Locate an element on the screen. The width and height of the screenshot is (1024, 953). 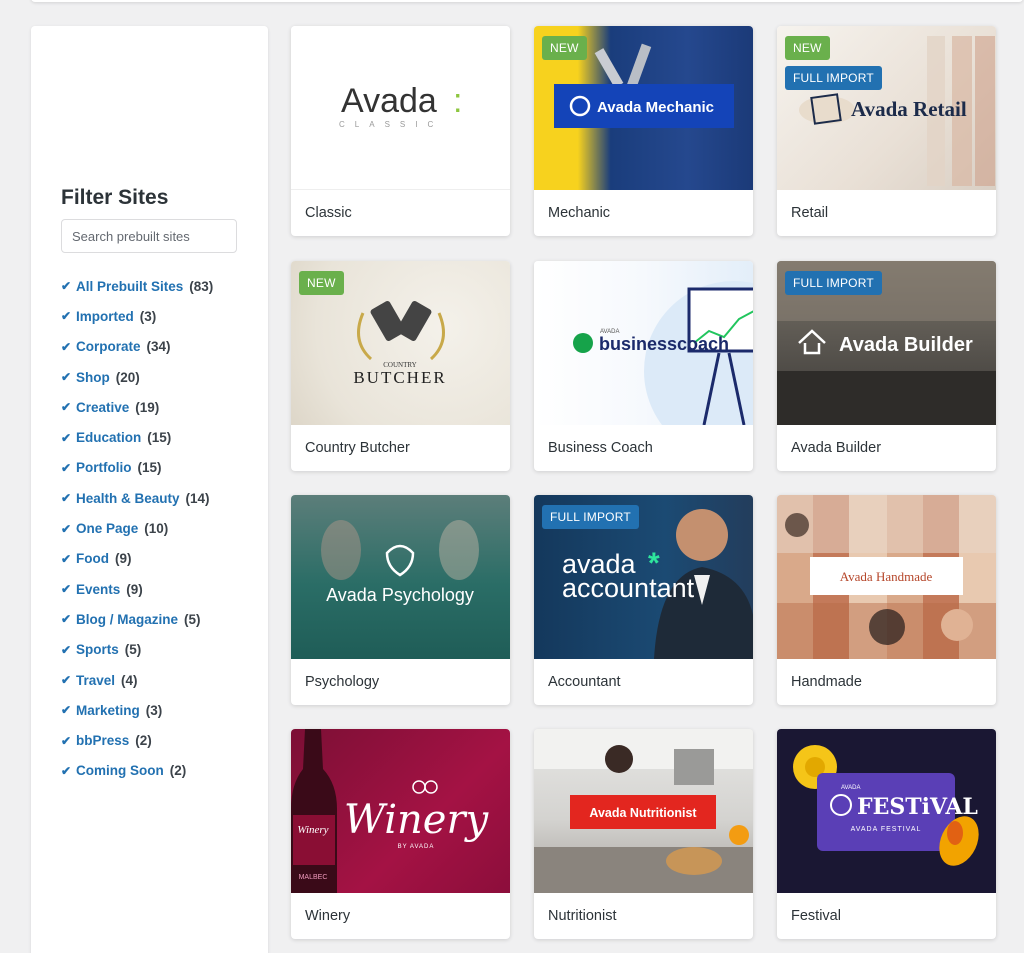
filter-item-health-beauty: ✔ Health & Beauty (14) is located at coordinates (137, 498).